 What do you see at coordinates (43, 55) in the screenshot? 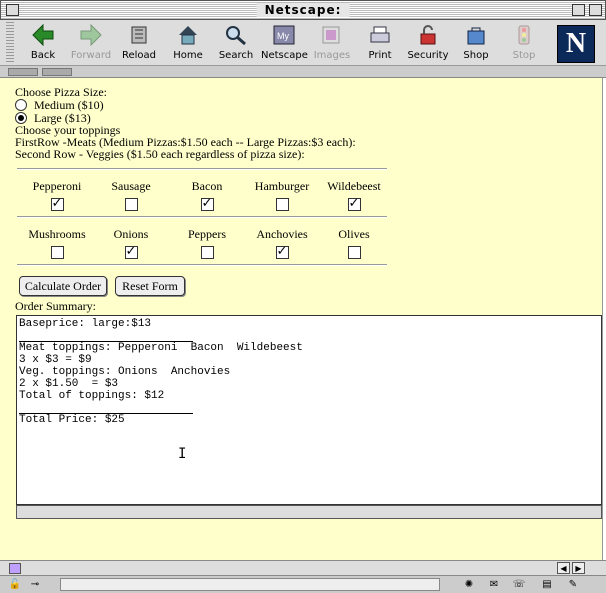
I see `toolbar-button-label: Back` at bounding box center [43, 55].